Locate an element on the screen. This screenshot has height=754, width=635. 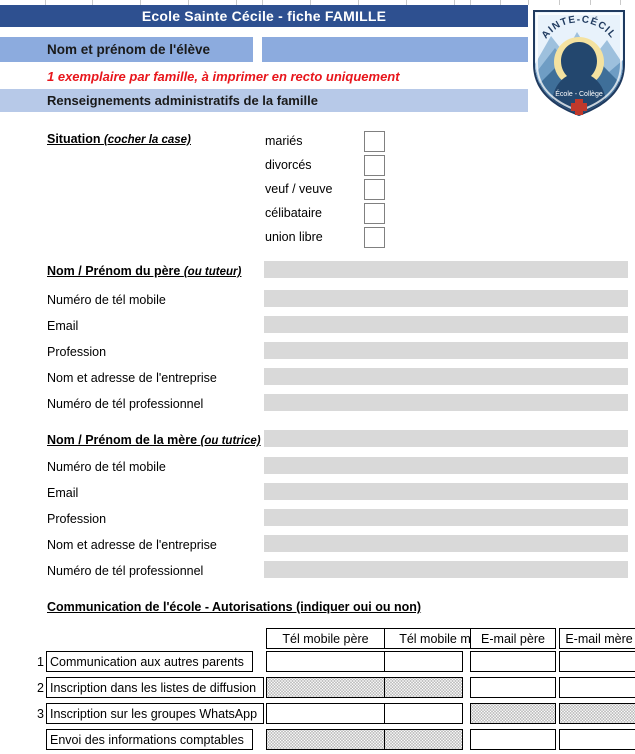
father-field-label-3: Nom et adresse de l'entreprise is located at coordinates (132, 378).